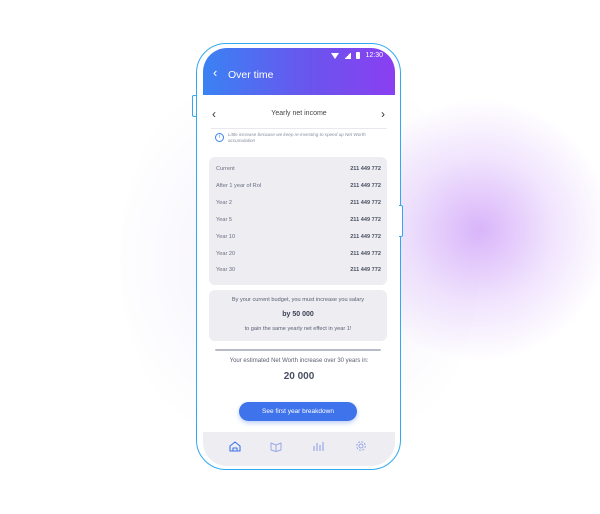  Describe the element at coordinates (215, 72) in the screenshot. I see `back-arrow-icon: ‹` at that location.